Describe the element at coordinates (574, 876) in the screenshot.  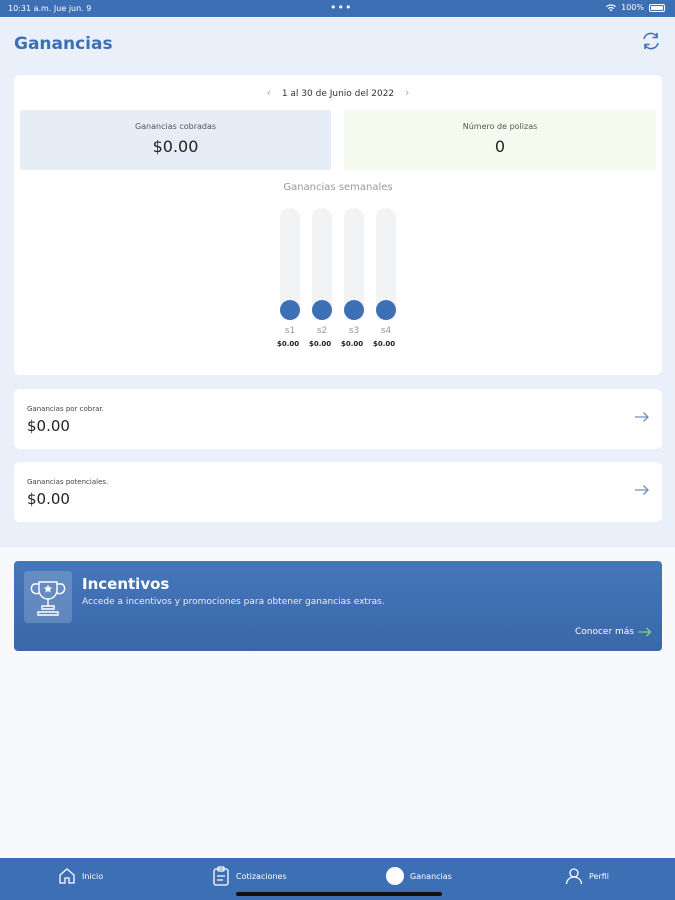
I see `user-icon` at that location.